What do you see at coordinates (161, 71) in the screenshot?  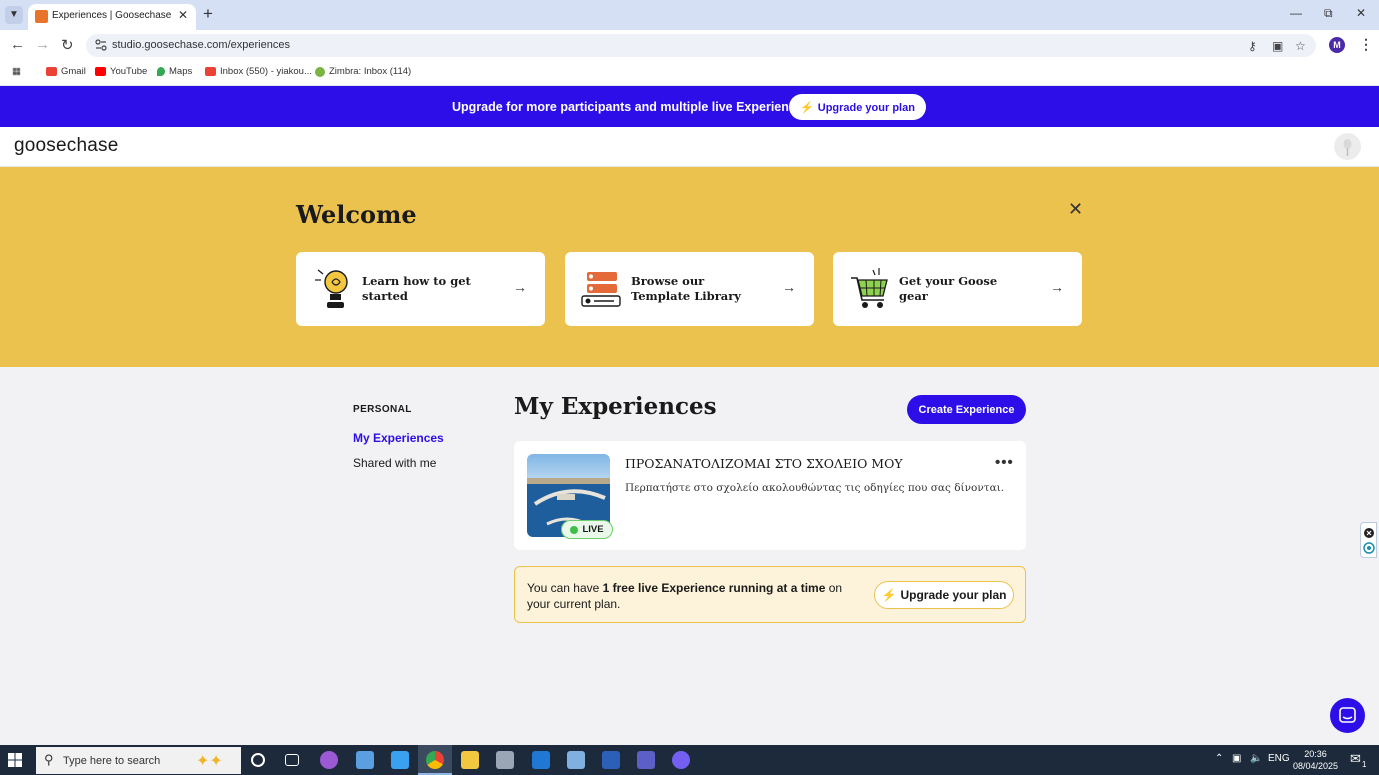 I see `maps-pin-icon` at bounding box center [161, 71].